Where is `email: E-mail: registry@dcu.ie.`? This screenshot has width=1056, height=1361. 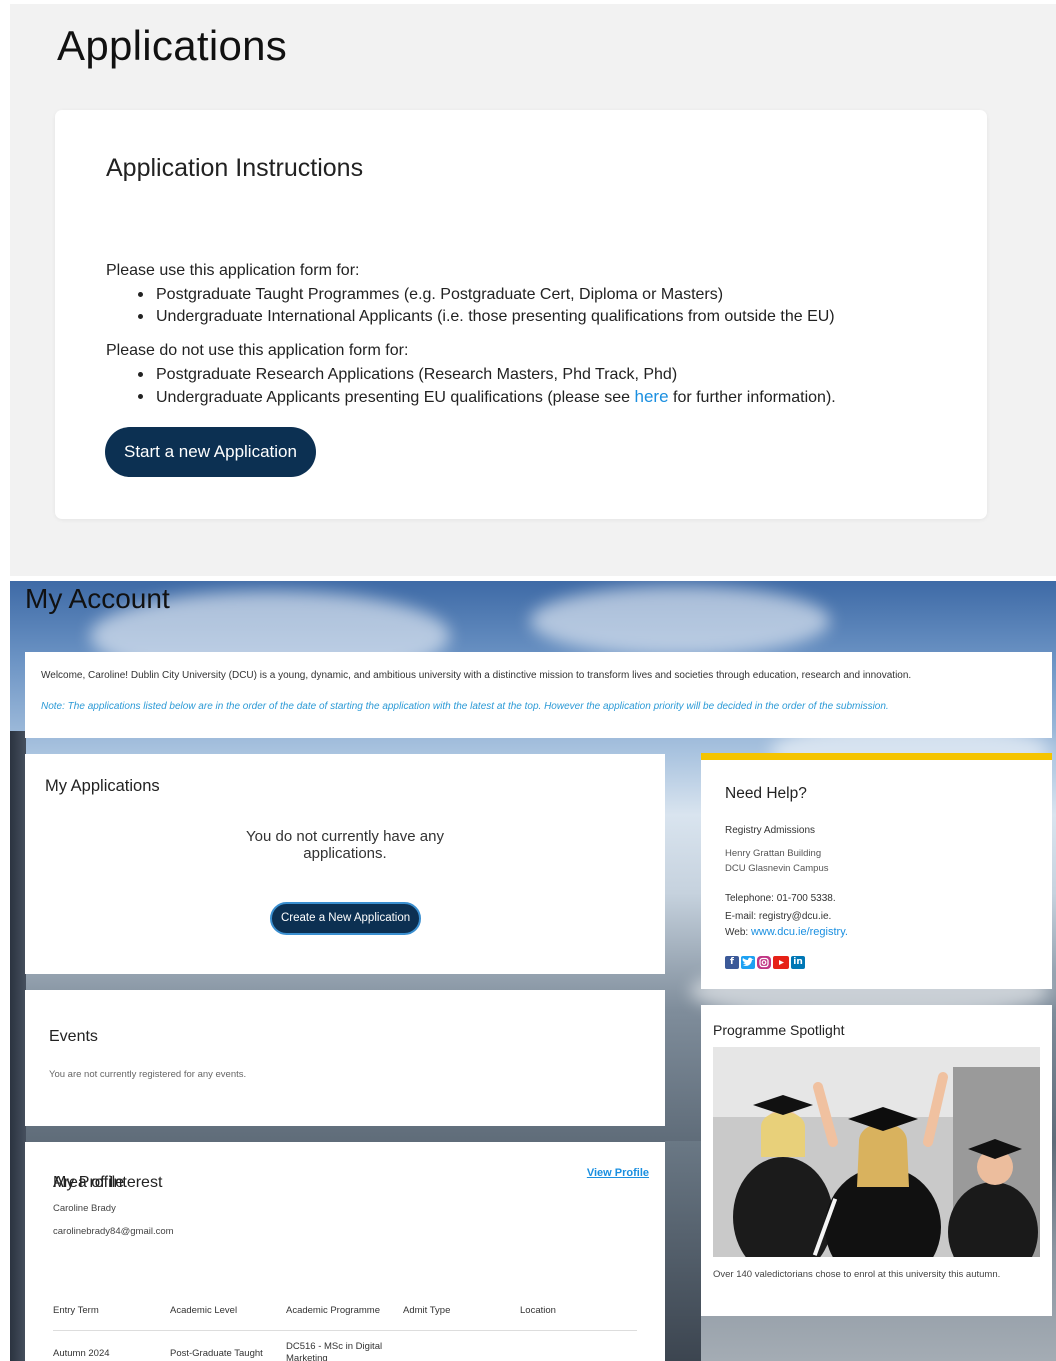
email: E-mail: registry@dcu.ie. is located at coordinates (778, 916).